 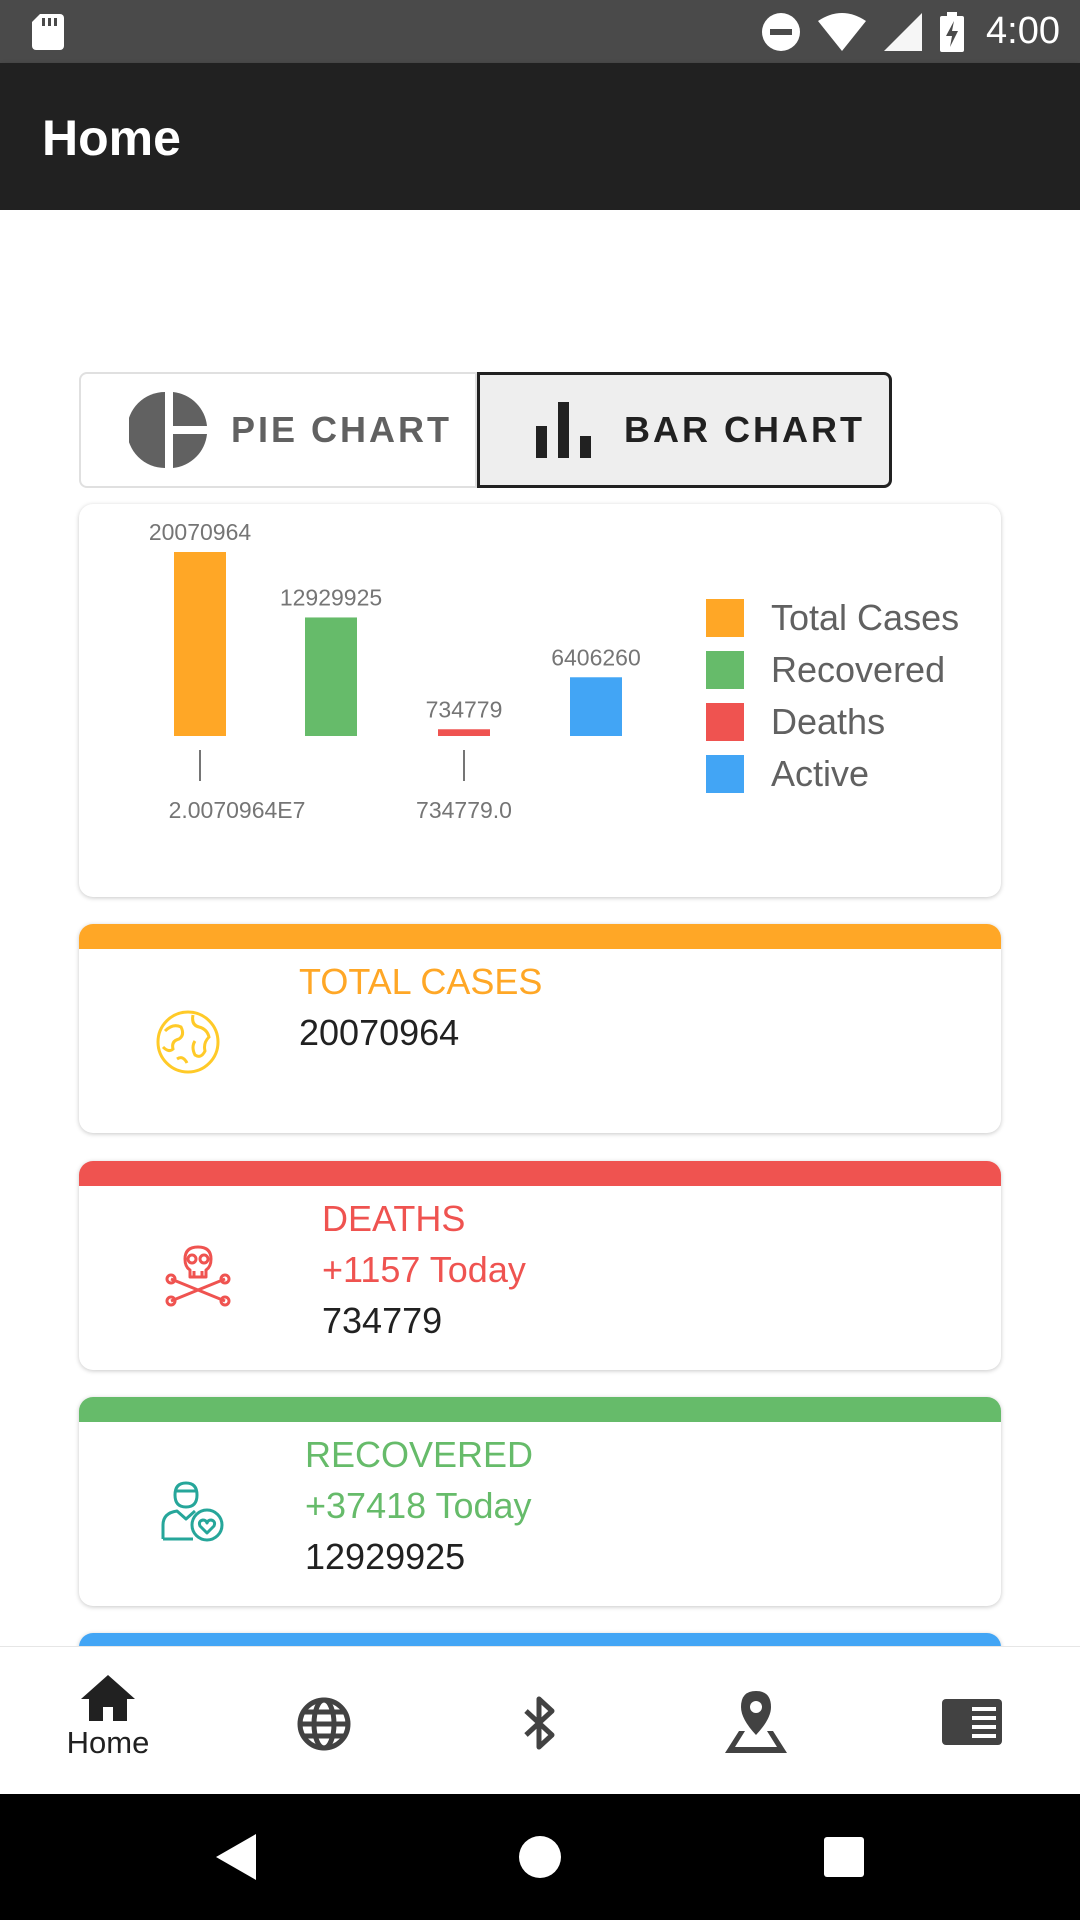 What do you see at coordinates (237, 810) in the screenshot?
I see `x-tick-label: 2.0070964E7` at bounding box center [237, 810].